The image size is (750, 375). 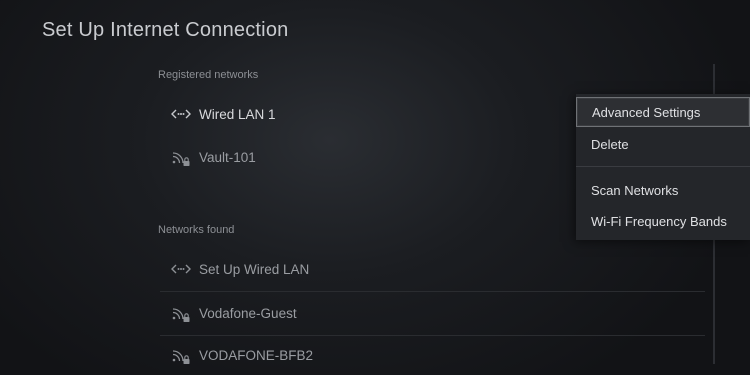 I want to click on network-row-vodafone-guest: Vodafone-Guest, so click(x=432, y=313).